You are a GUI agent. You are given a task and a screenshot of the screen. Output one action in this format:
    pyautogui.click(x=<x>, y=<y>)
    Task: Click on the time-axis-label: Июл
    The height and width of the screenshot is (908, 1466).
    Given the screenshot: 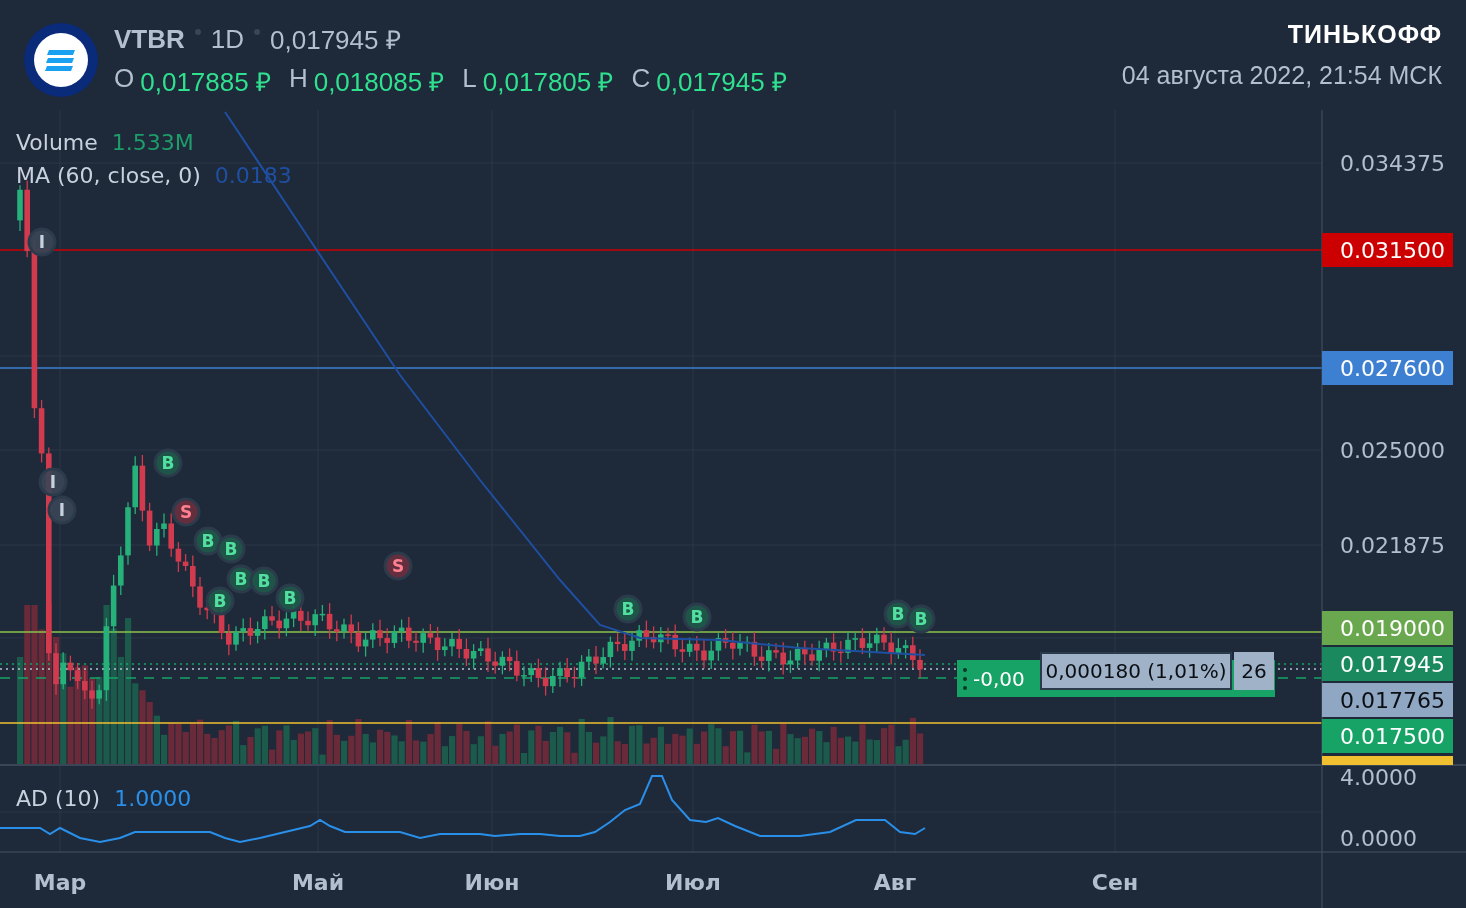 What is the action you would take?
    pyautogui.click(x=693, y=882)
    